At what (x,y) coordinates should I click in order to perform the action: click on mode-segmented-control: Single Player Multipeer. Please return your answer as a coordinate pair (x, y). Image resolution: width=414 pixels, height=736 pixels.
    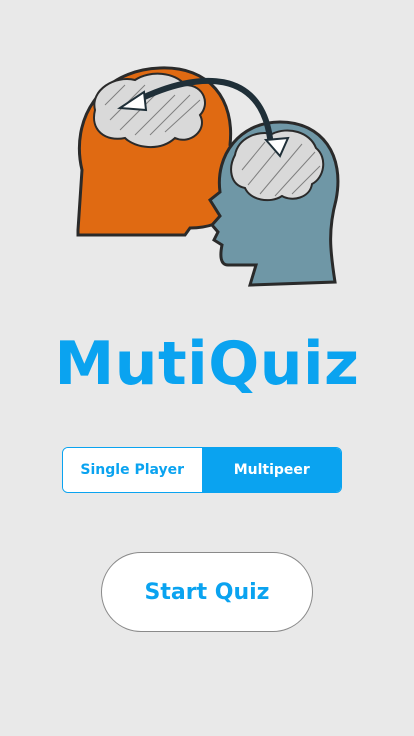
    Looking at the image, I should click on (202, 470).